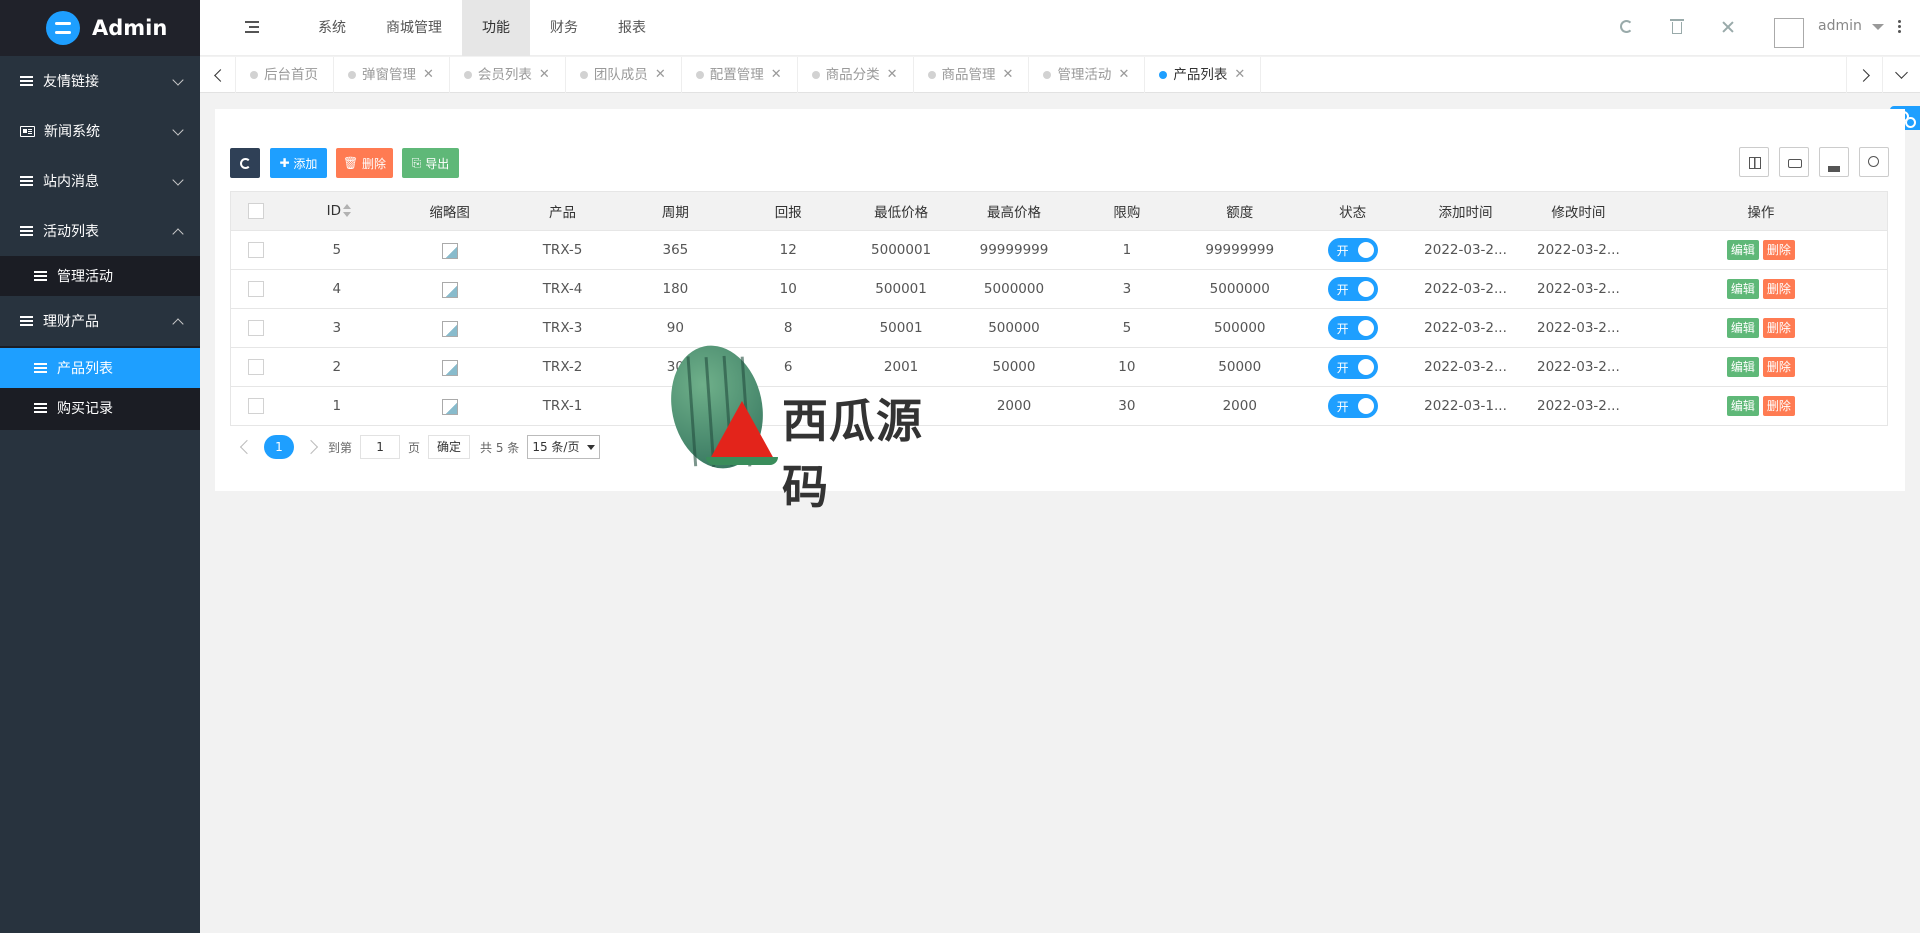  Describe the element at coordinates (247, 447) in the screenshot. I see `prev-page-icon` at that location.